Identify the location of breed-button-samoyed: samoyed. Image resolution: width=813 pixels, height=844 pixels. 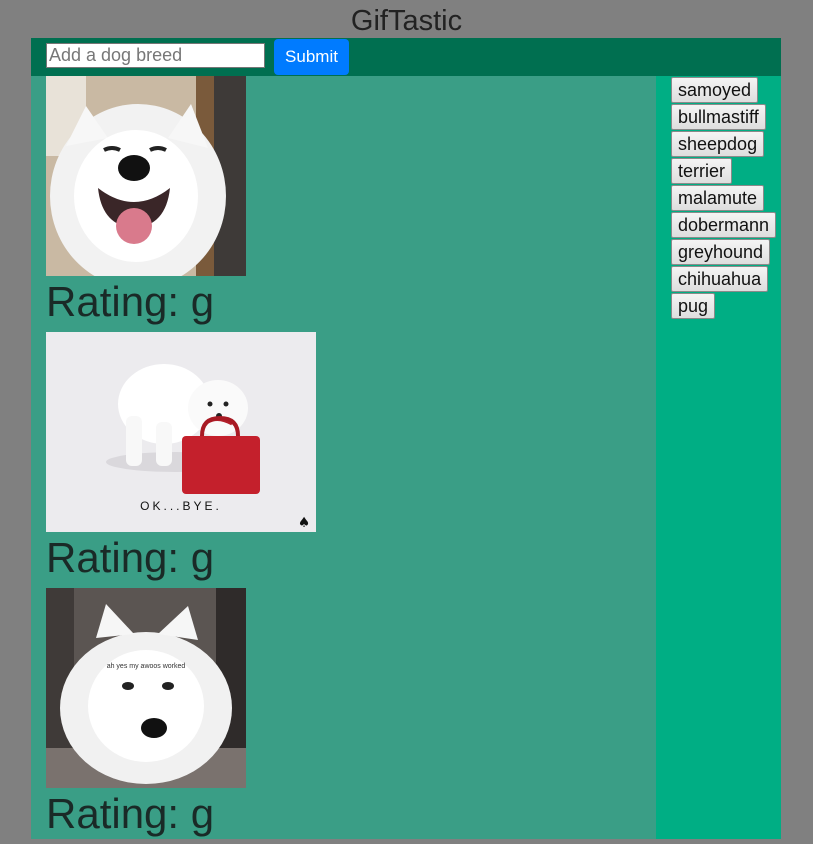
(715, 90).